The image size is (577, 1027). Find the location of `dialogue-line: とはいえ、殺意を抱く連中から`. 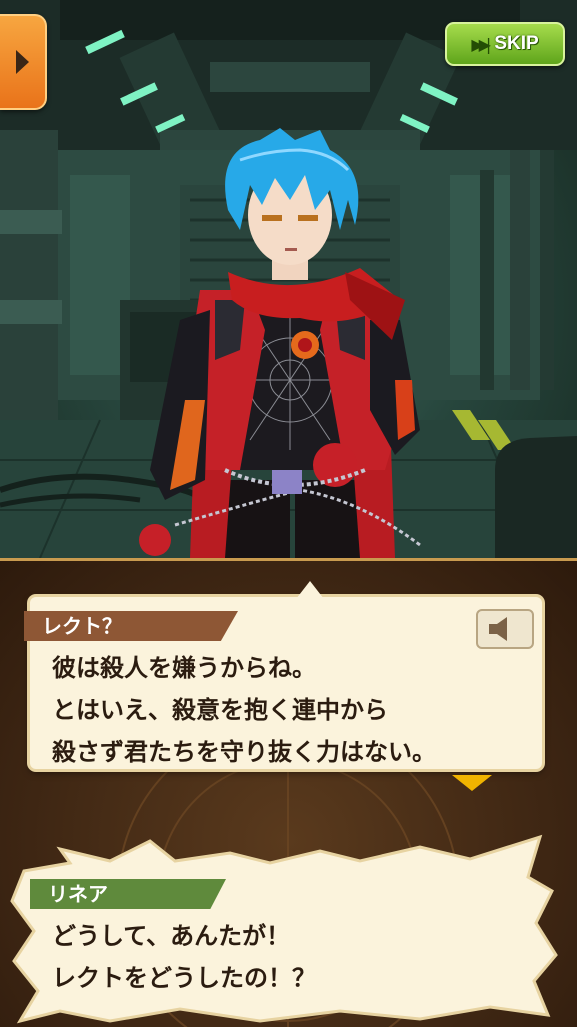

dialogue-line: とはいえ、殺意を抱く連中から is located at coordinates (220, 710).